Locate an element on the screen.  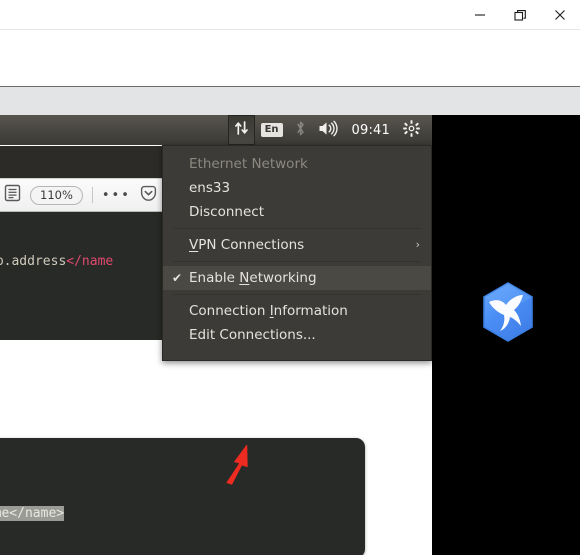
code-line: pp.address</name is located at coordinates (56, 261).